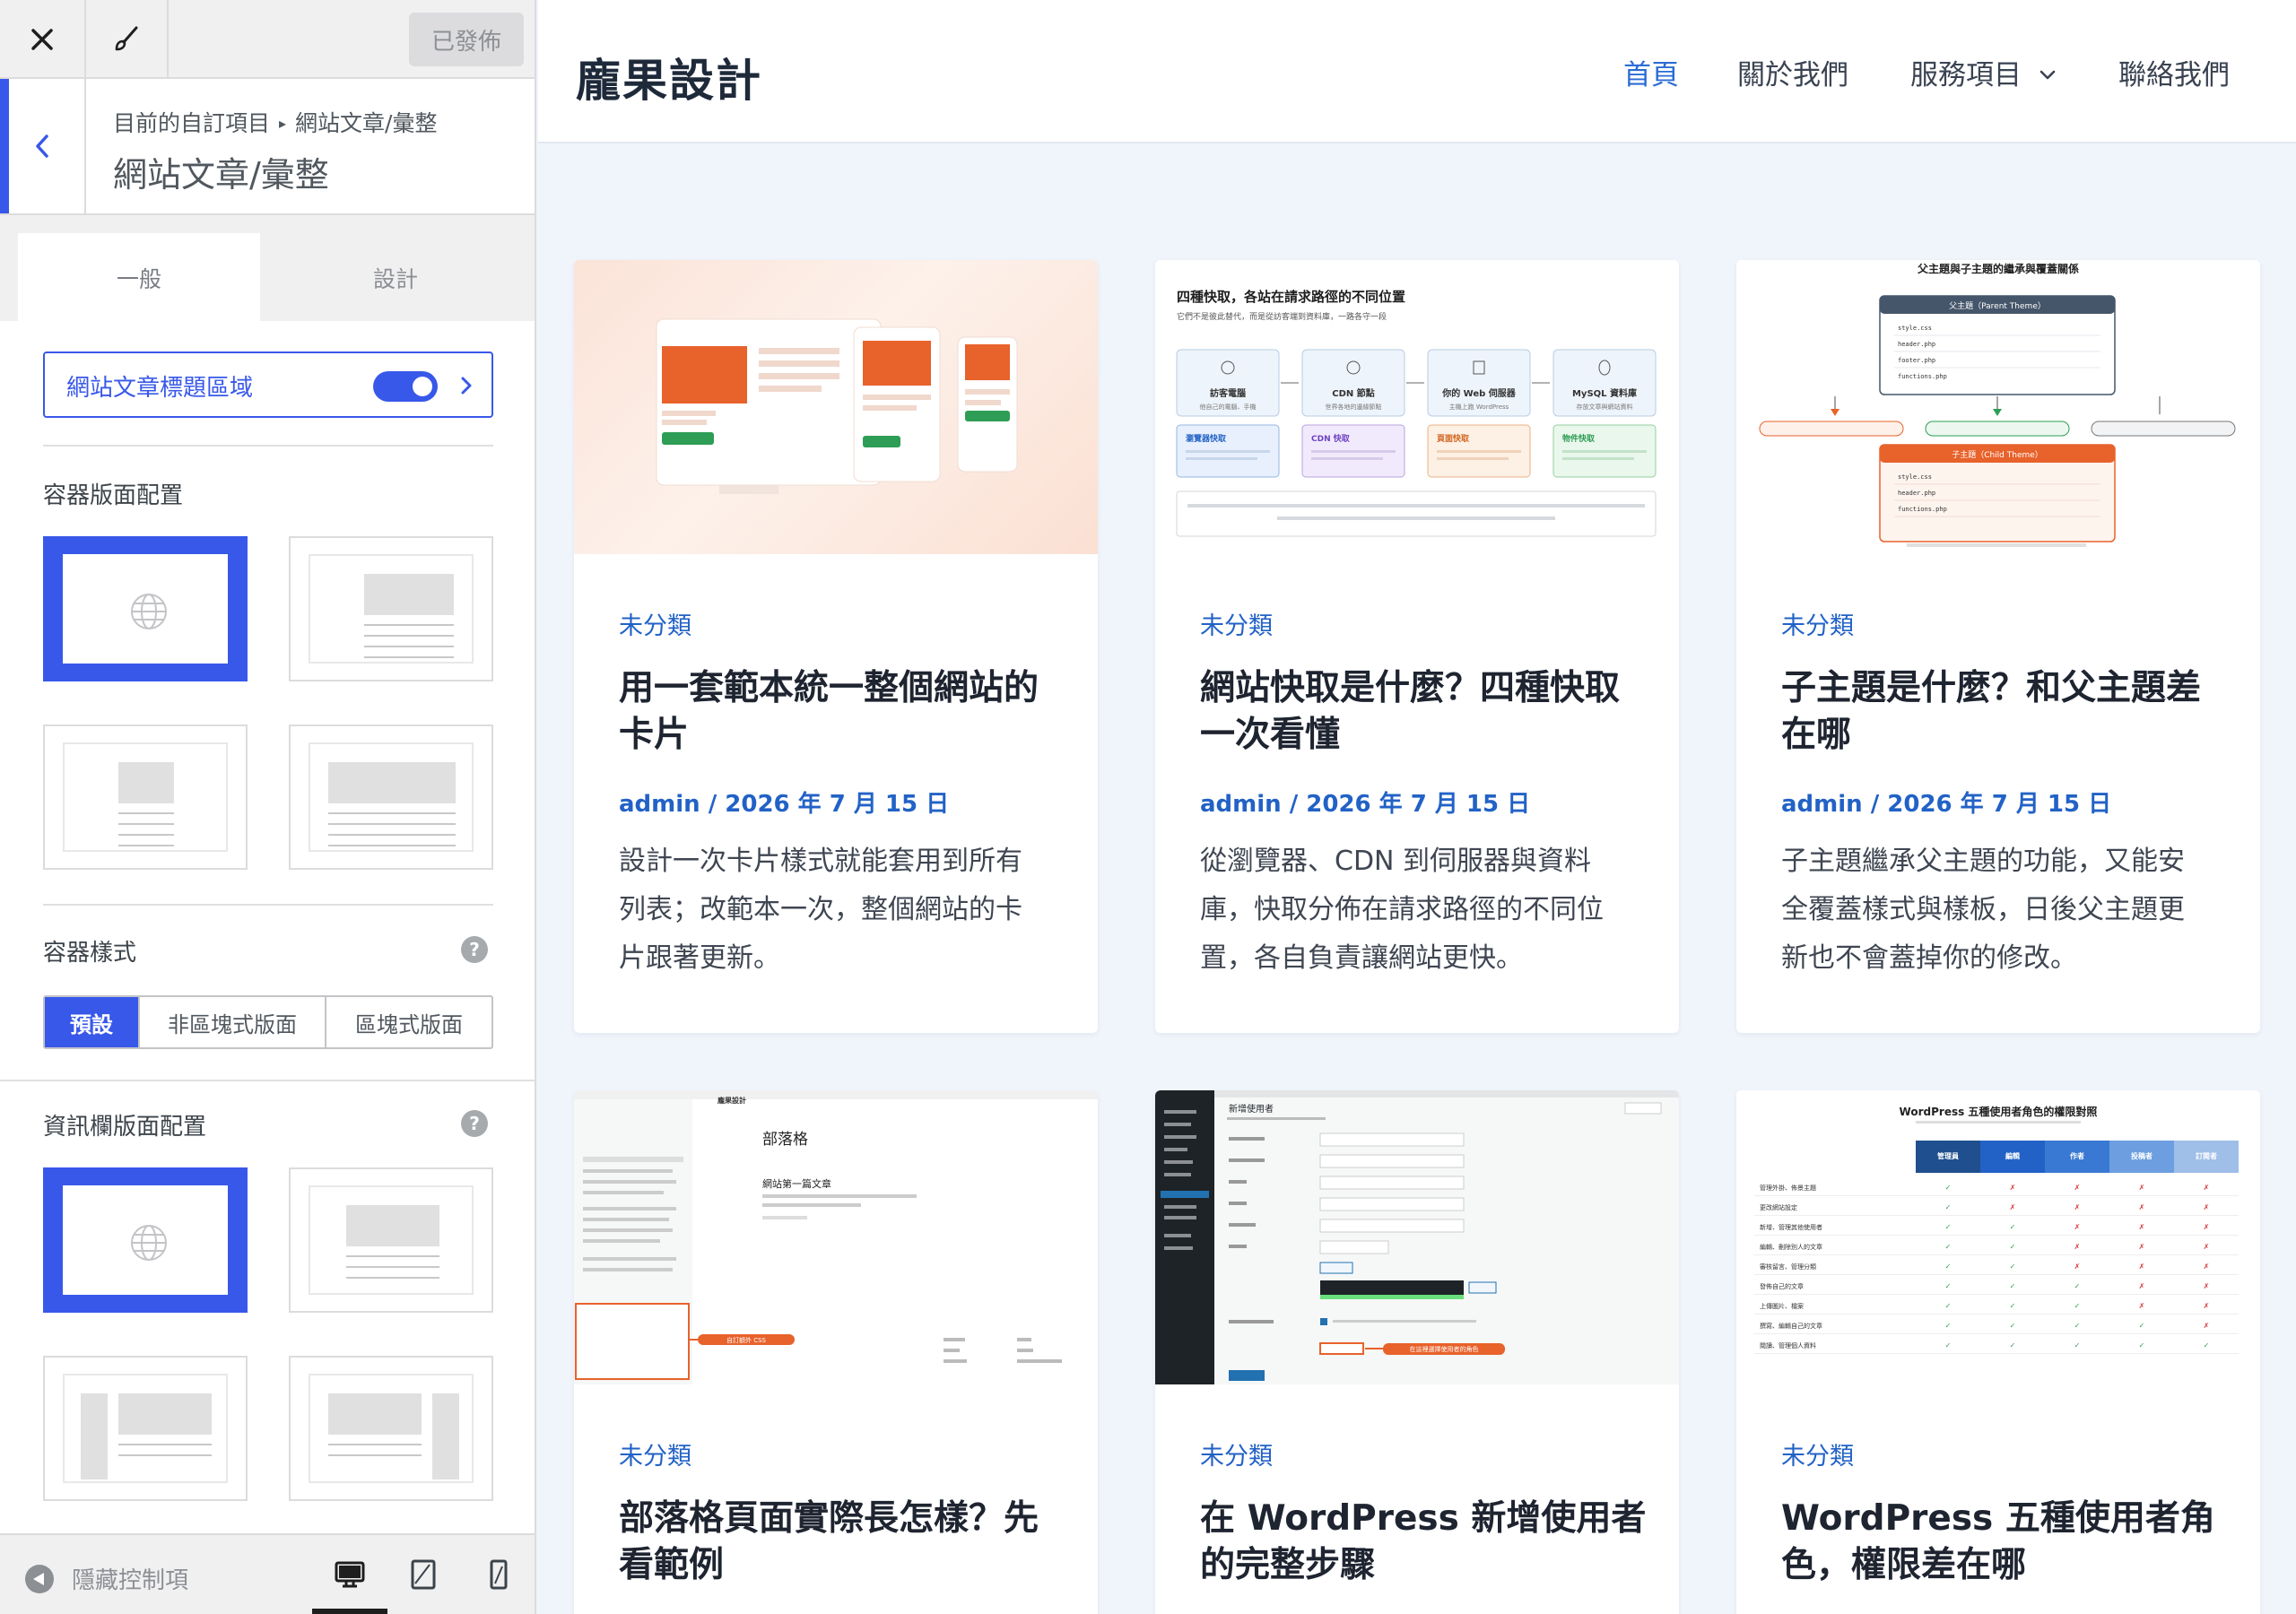 This screenshot has height=1614, width=2296. I want to click on post-excerpt: 設計一次卡片樣式就能套用到所有 列表；改範本一次，整個網站的卡 片跟著更新。, so click(820, 910).